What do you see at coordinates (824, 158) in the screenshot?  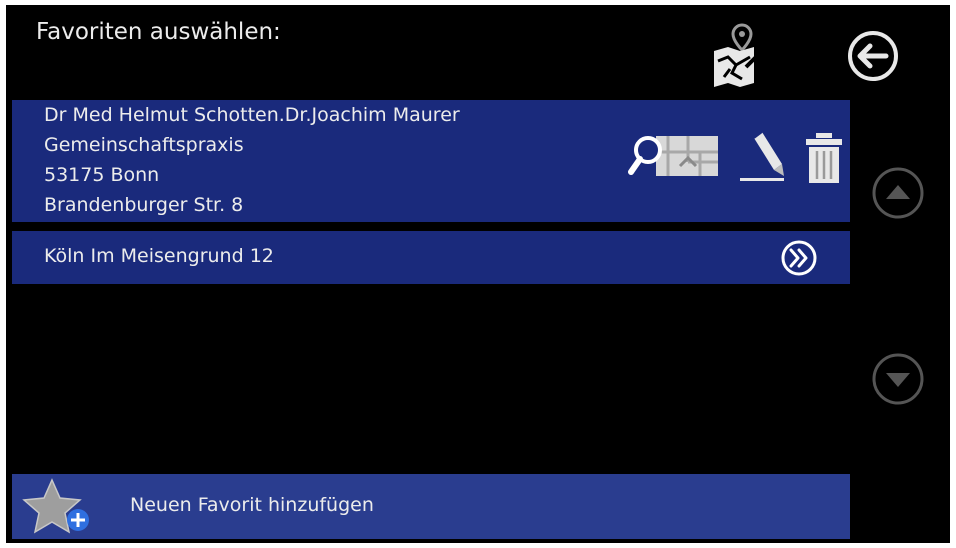 I see `trash-icon` at bounding box center [824, 158].